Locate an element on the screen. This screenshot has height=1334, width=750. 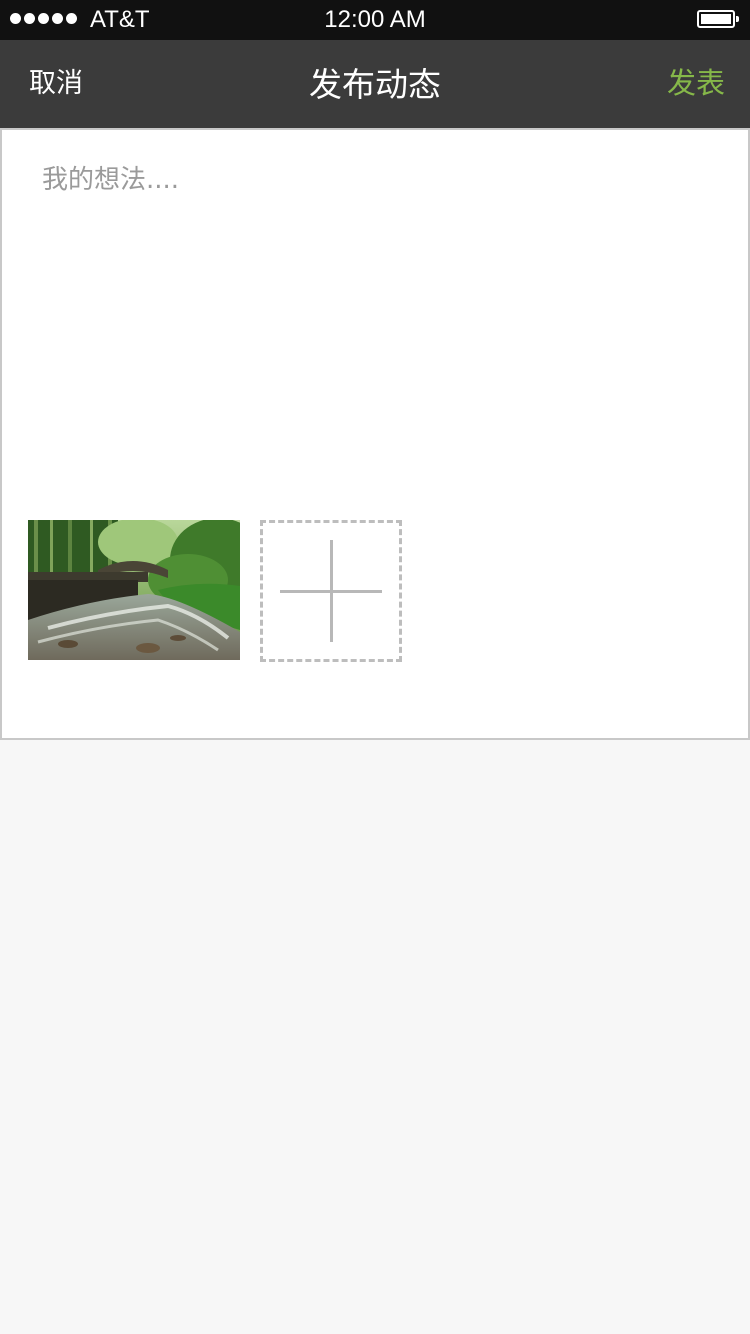
forest-stream-photo is located at coordinates (134, 590).